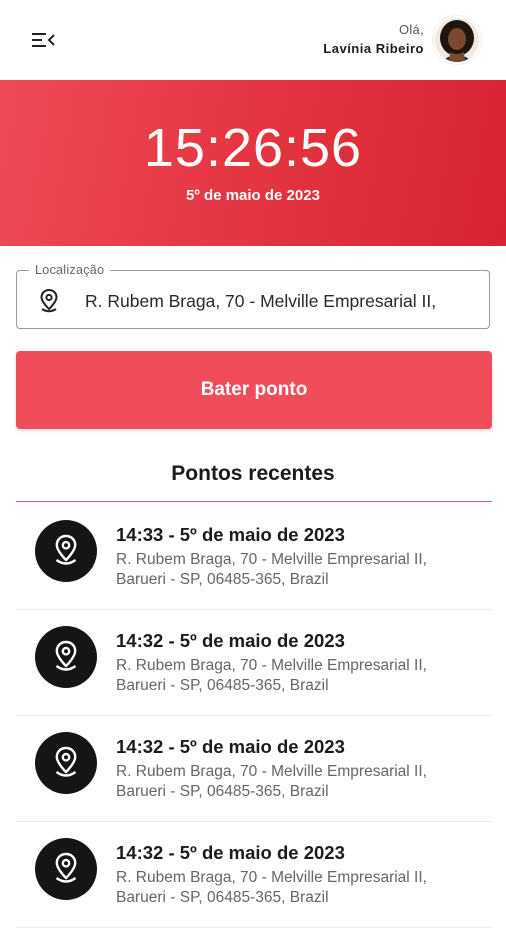 This screenshot has height=928, width=506. I want to click on current-time: 15:26:56, so click(253, 148).